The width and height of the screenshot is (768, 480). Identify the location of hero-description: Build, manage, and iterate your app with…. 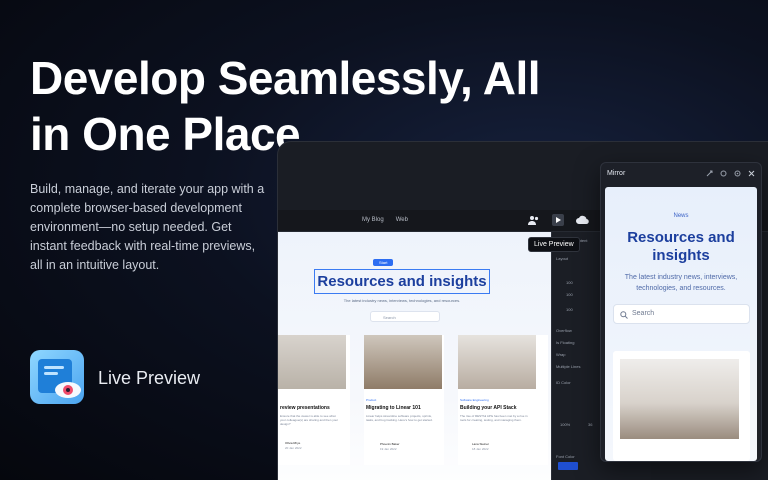
(147, 227).